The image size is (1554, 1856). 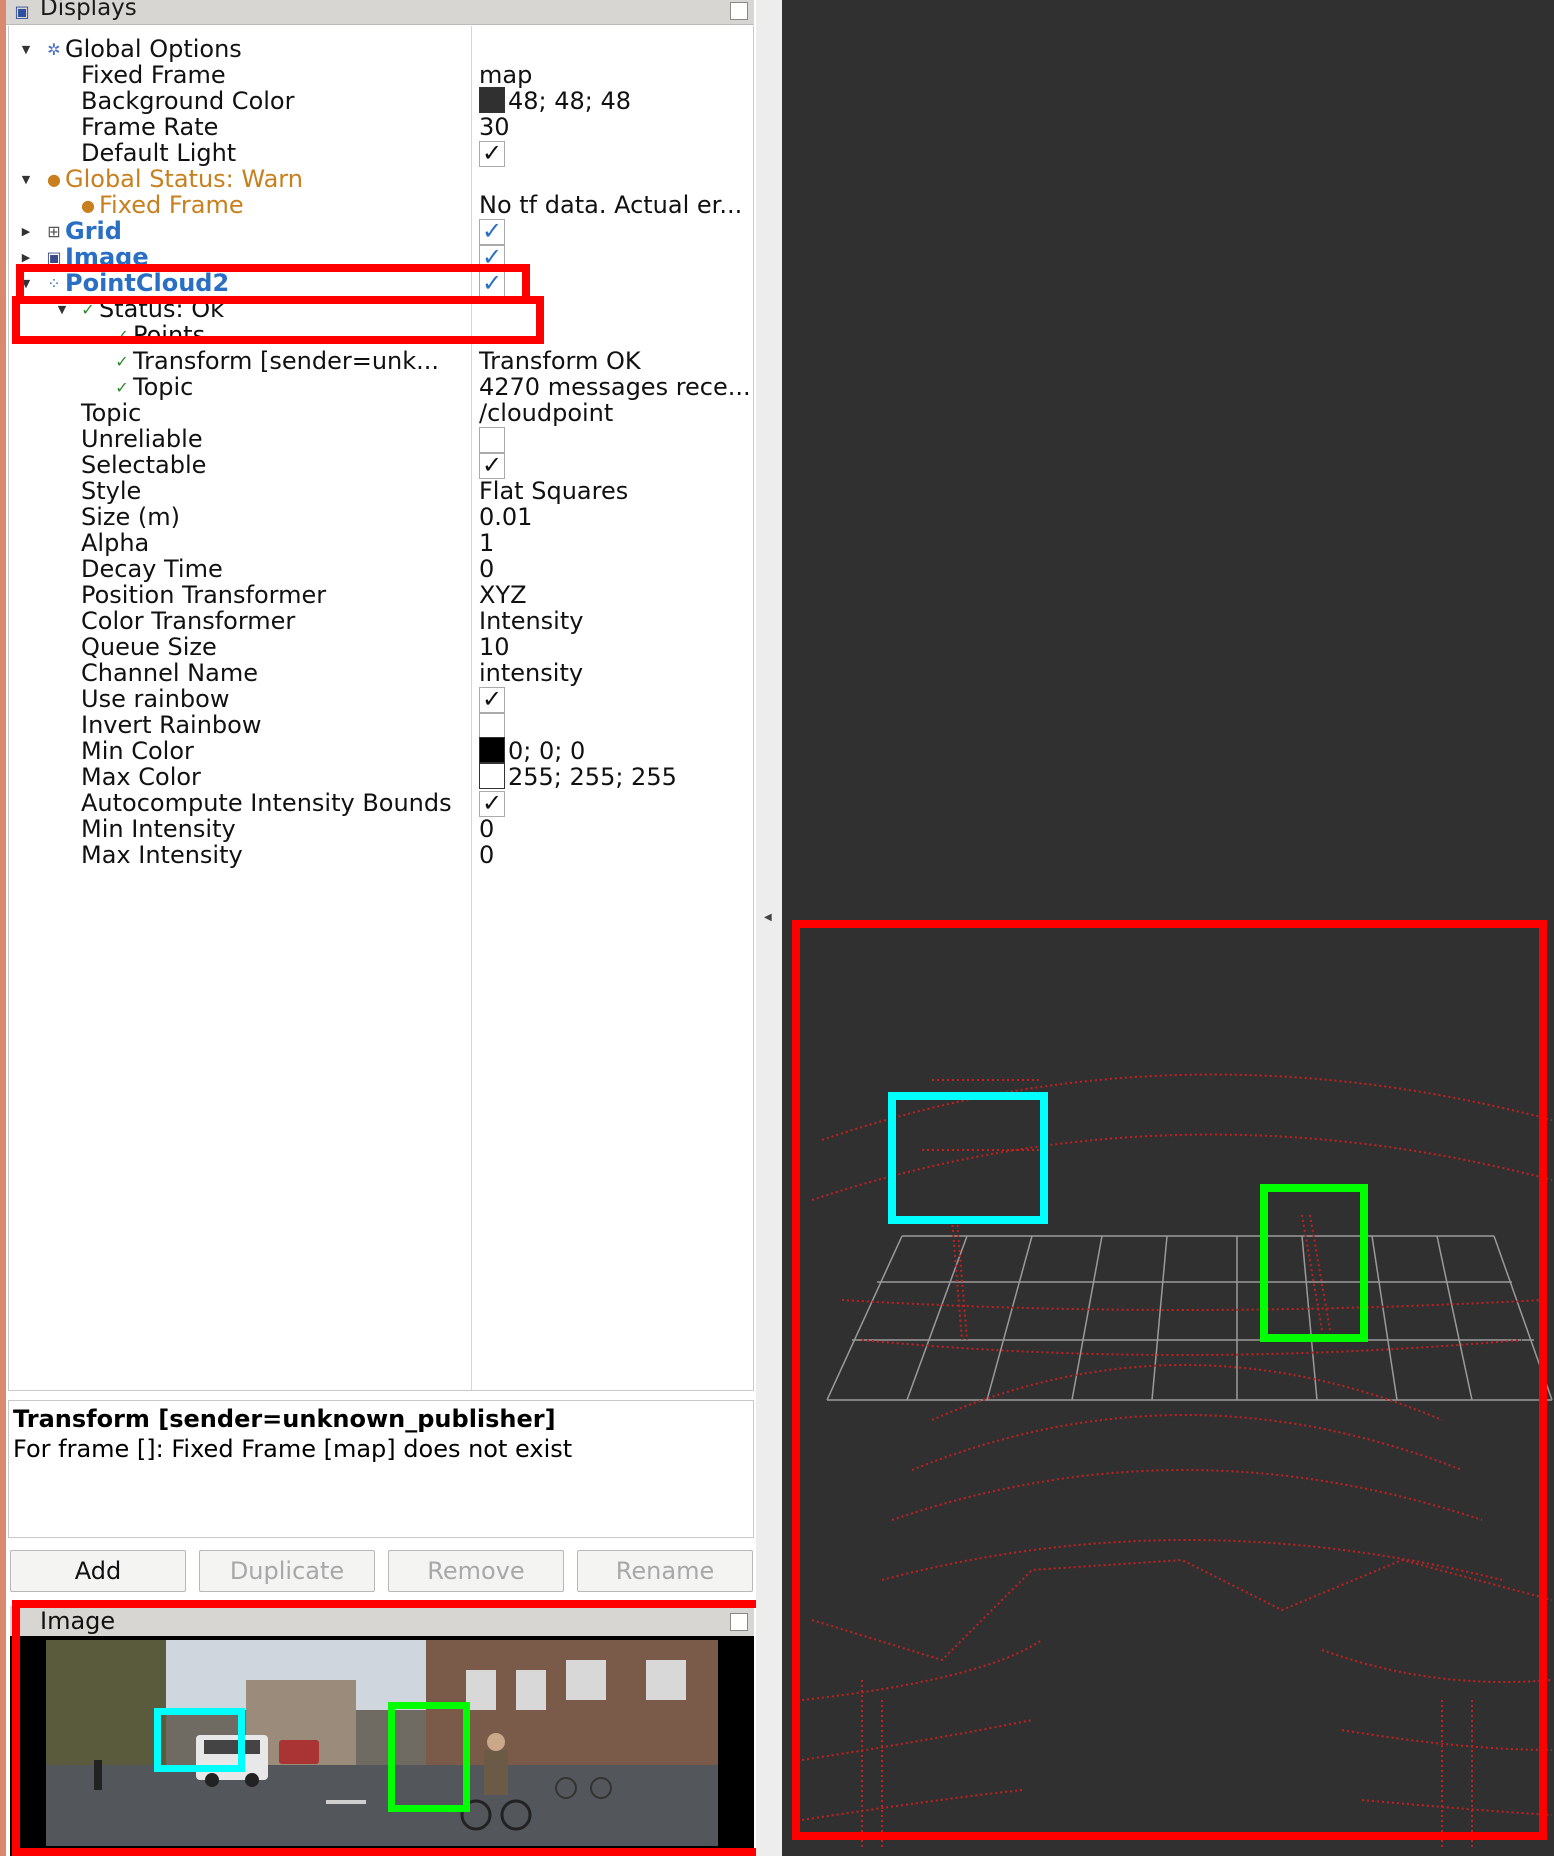 What do you see at coordinates (162, 855) in the screenshot?
I see `row-label: Max Intensity` at bounding box center [162, 855].